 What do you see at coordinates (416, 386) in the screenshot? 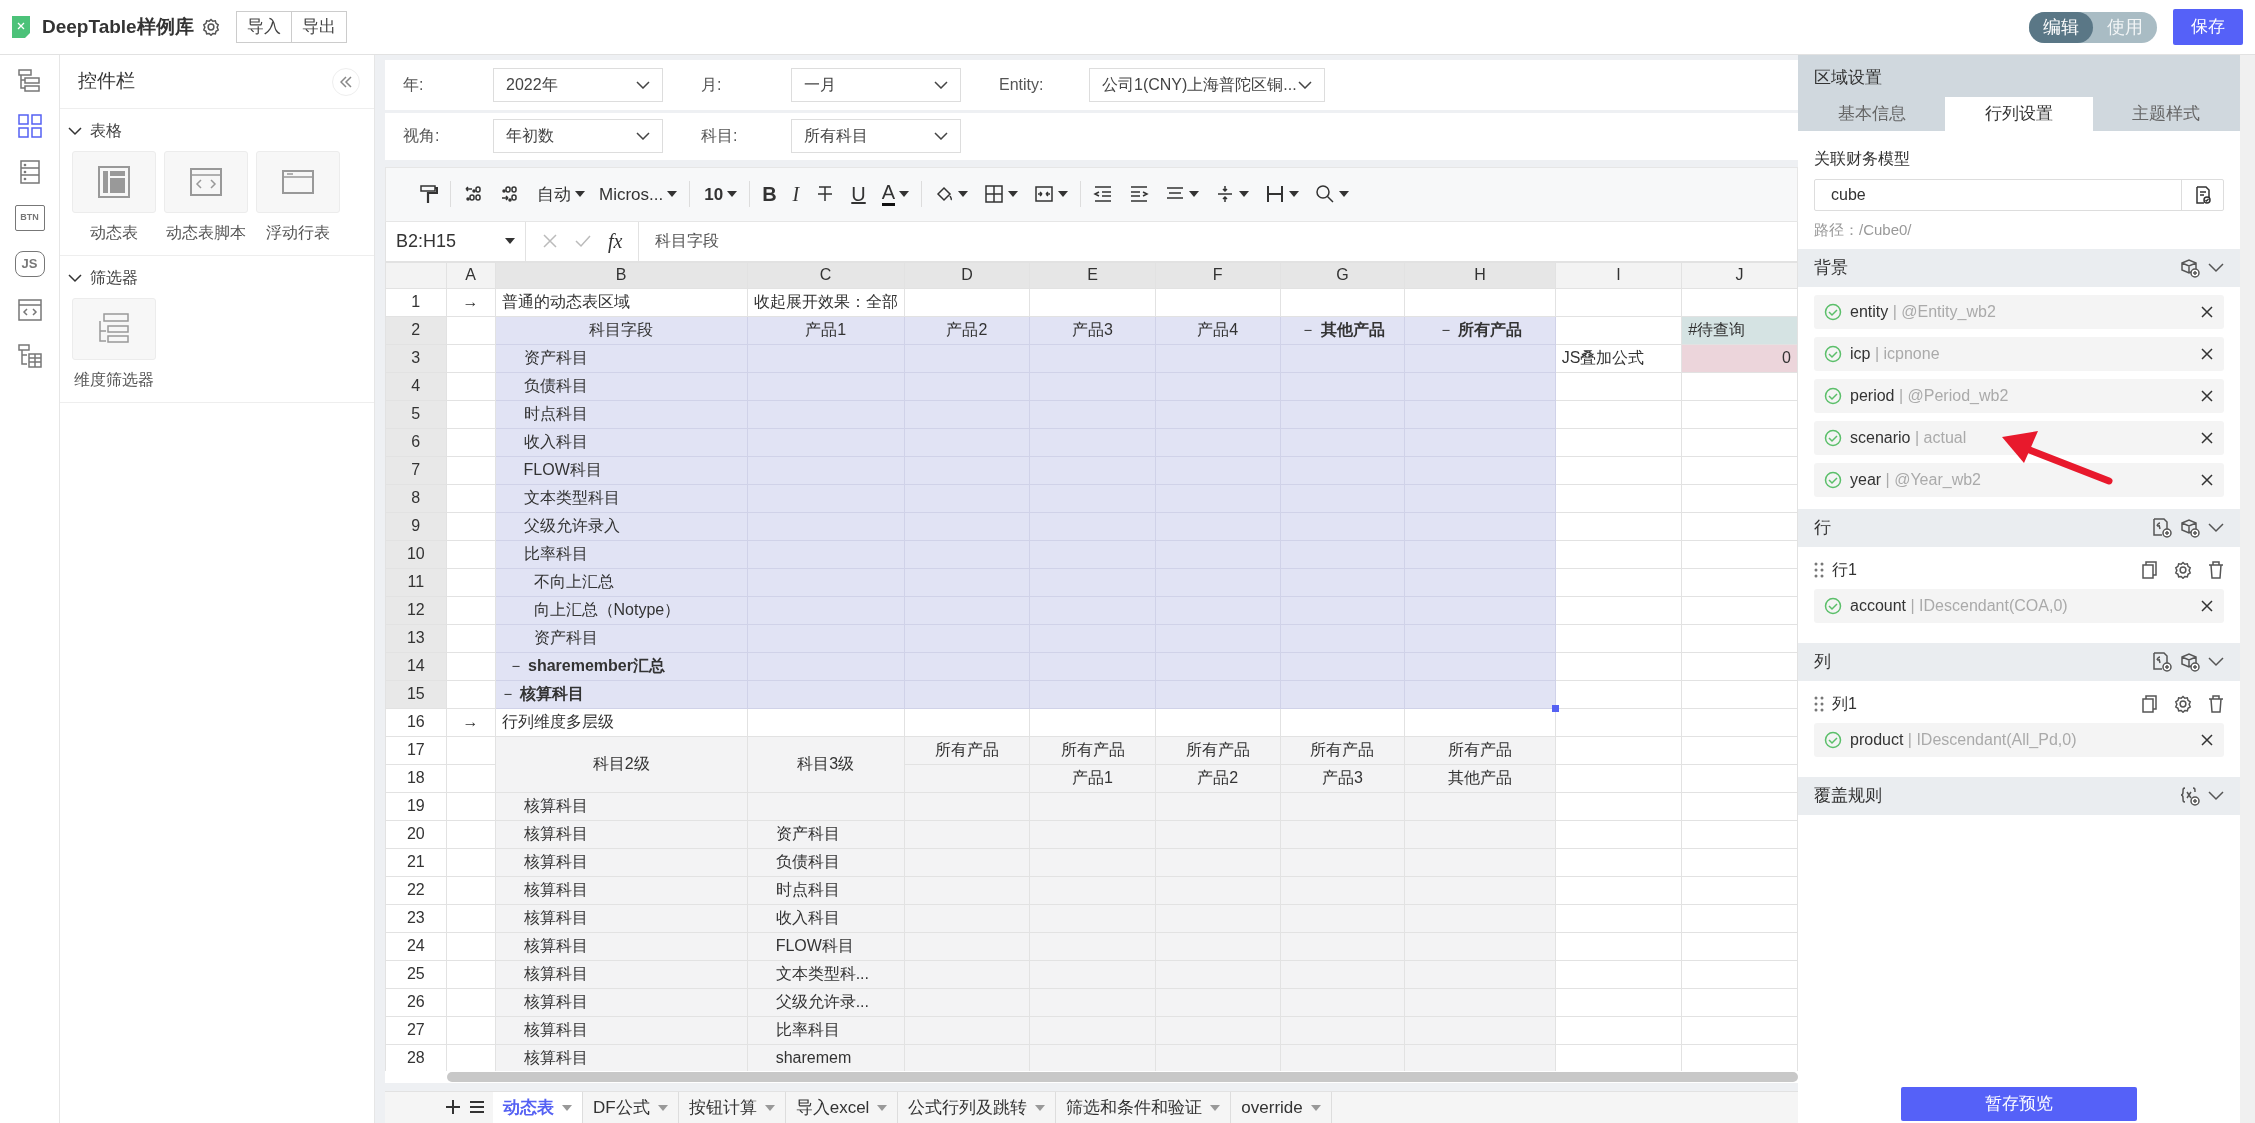
I see `row-header: 4` at bounding box center [416, 386].